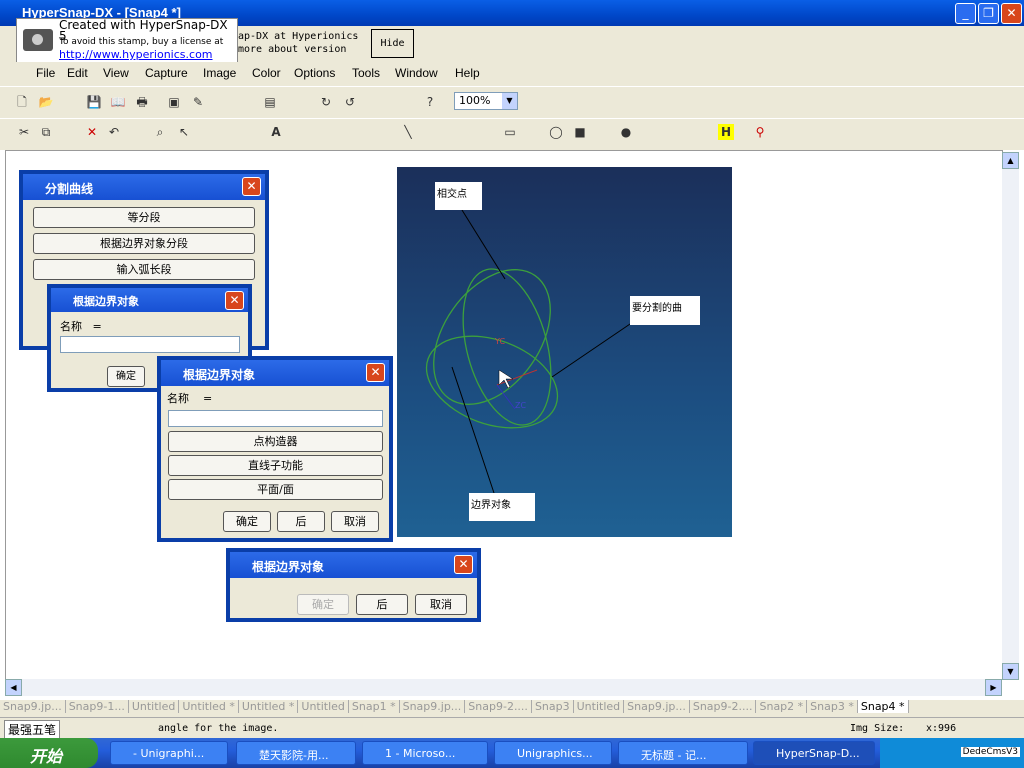 The height and width of the screenshot is (768, 1024). Describe the element at coordinates (1010, 671) in the screenshot. I see `scroll-down-icon: ▼` at that location.